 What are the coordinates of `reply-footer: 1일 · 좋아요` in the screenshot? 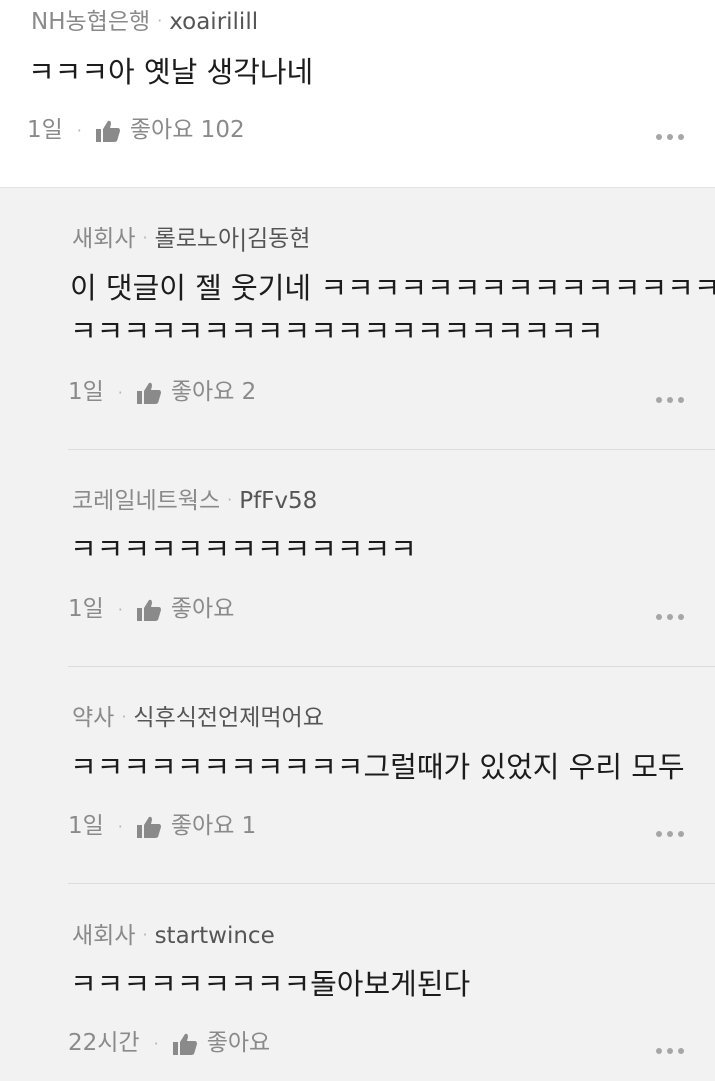 It's located at (151, 609).